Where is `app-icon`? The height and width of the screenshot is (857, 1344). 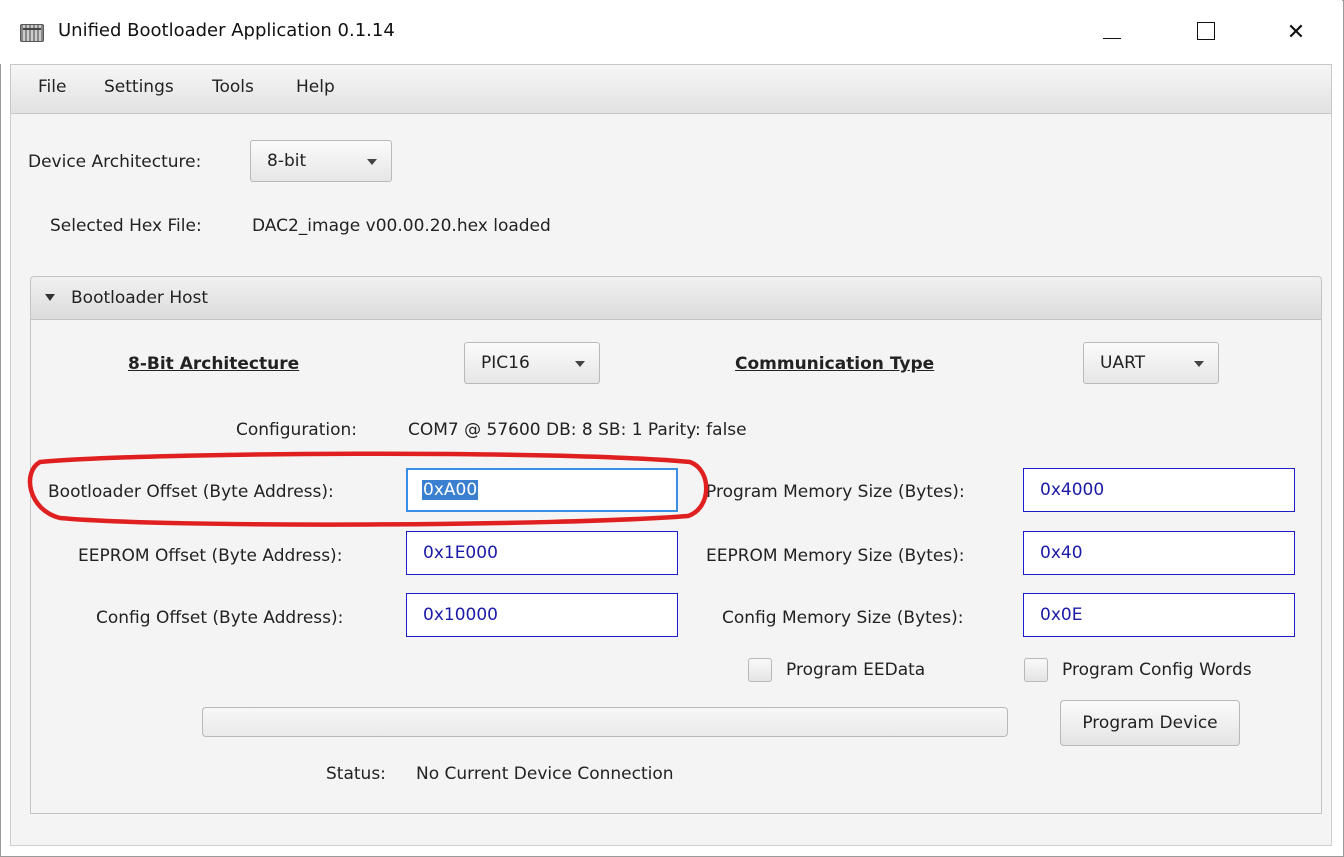
app-icon is located at coordinates (32, 33).